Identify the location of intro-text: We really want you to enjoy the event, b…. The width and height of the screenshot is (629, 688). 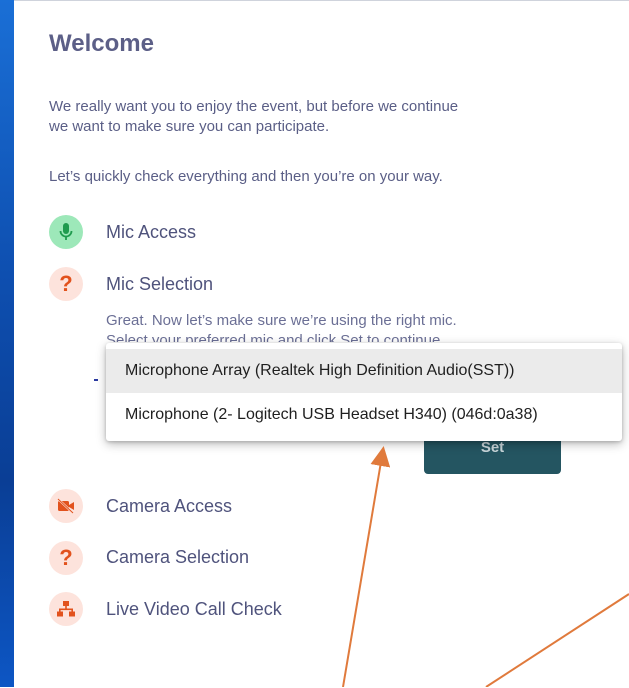
(309, 117).